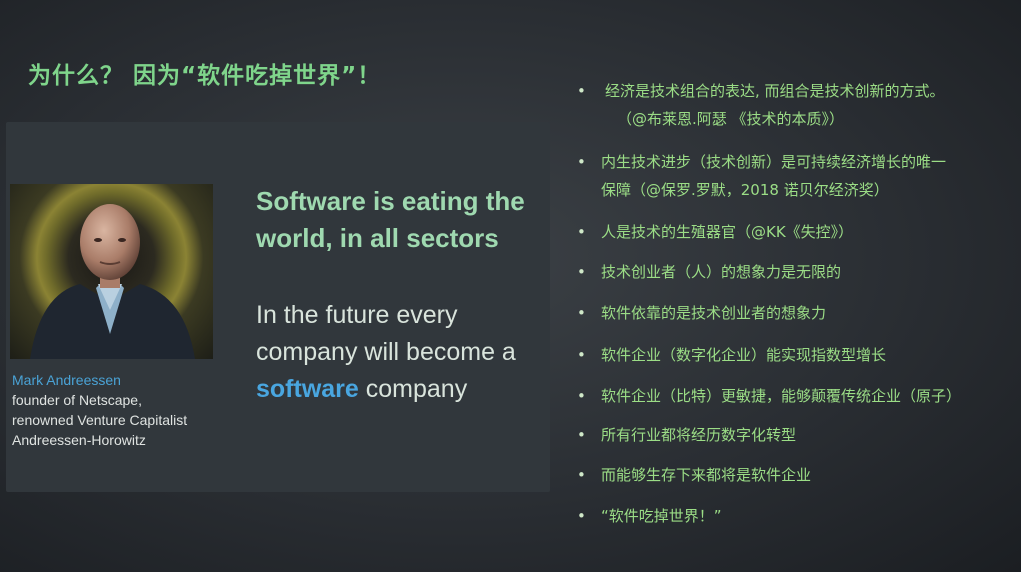 The image size is (1021, 572). Describe the element at coordinates (775, 91) in the screenshot. I see `bullet-text: 经济是技术组合的表达, 而组合是技术创新的方式。` at that location.